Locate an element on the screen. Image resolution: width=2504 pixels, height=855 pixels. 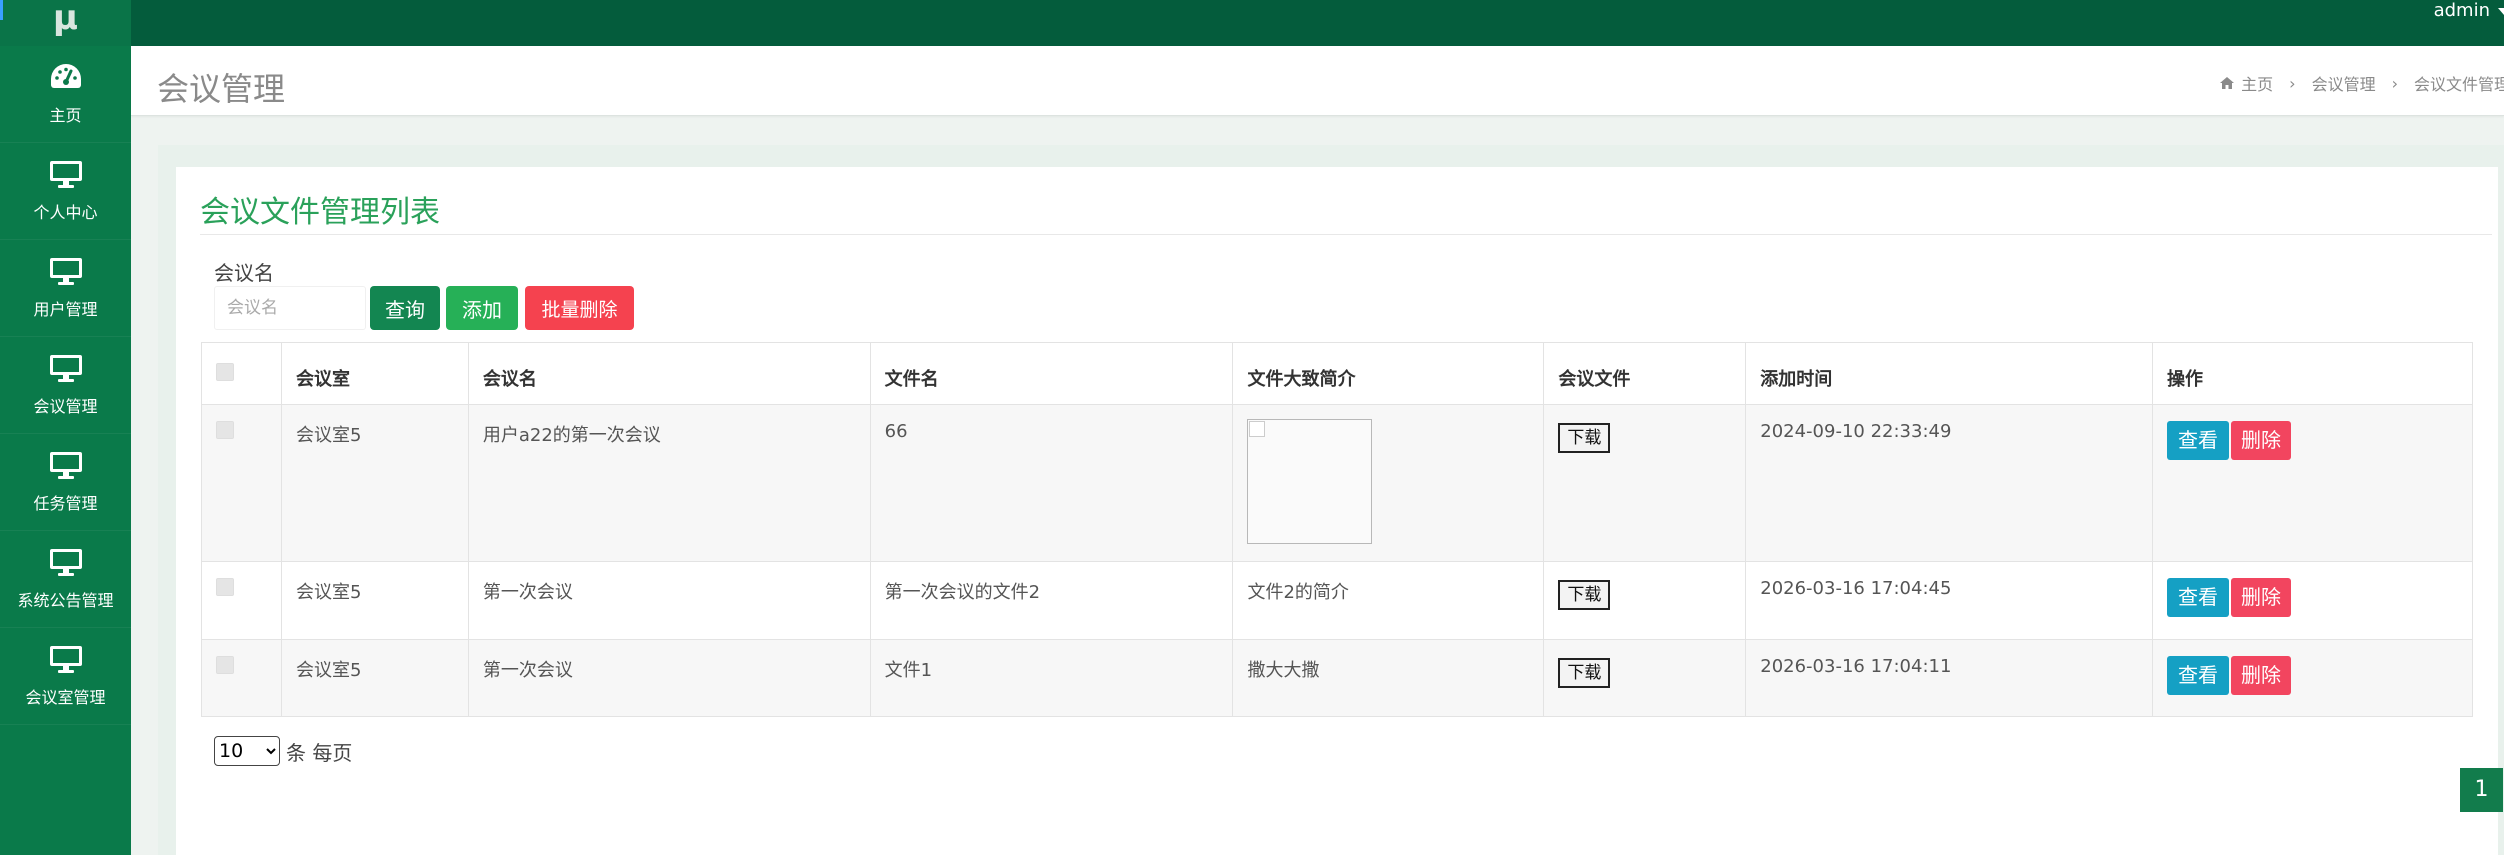
sidebar-item-rooms: 会议室管理 is located at coordinates (65, 676).